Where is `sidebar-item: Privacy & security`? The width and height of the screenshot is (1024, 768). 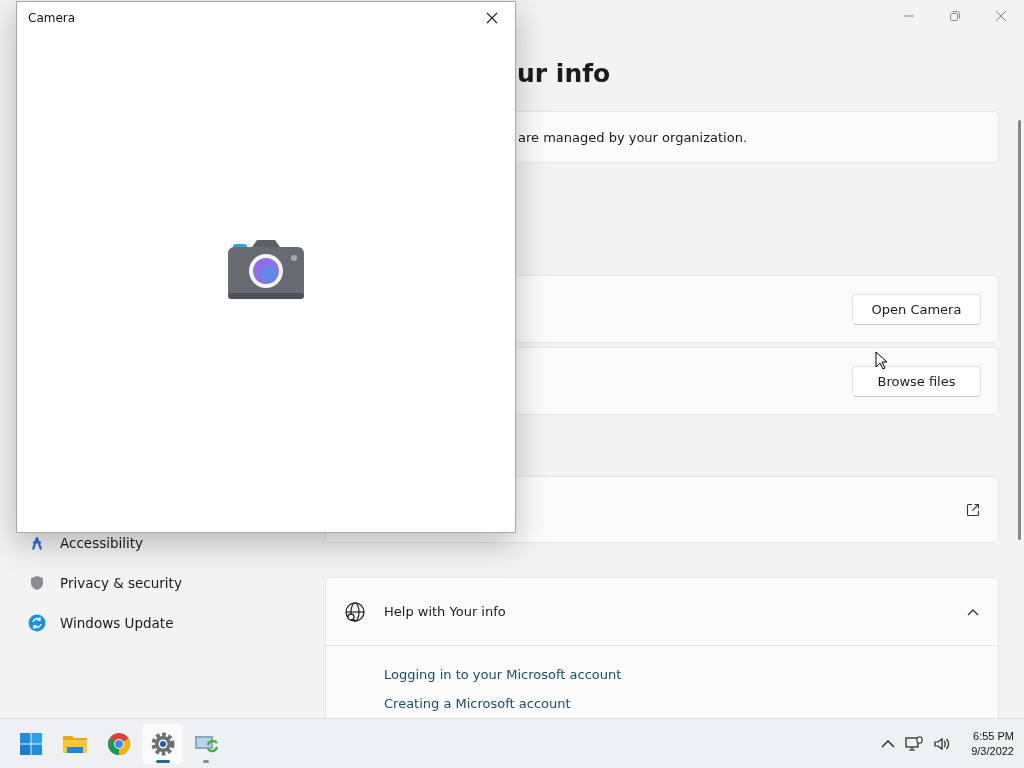 sidebar-item: Privacy & security is located at coordinates (121, 583).